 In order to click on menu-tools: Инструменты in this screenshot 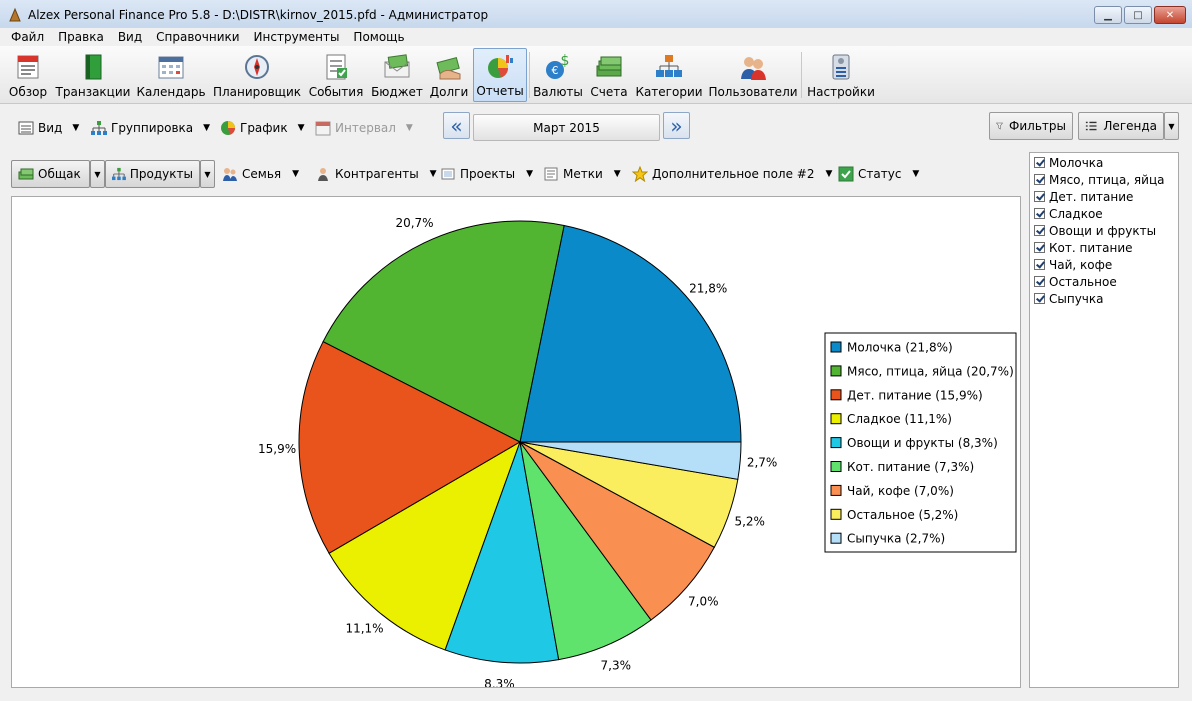, I will do `click(297, 37)`.